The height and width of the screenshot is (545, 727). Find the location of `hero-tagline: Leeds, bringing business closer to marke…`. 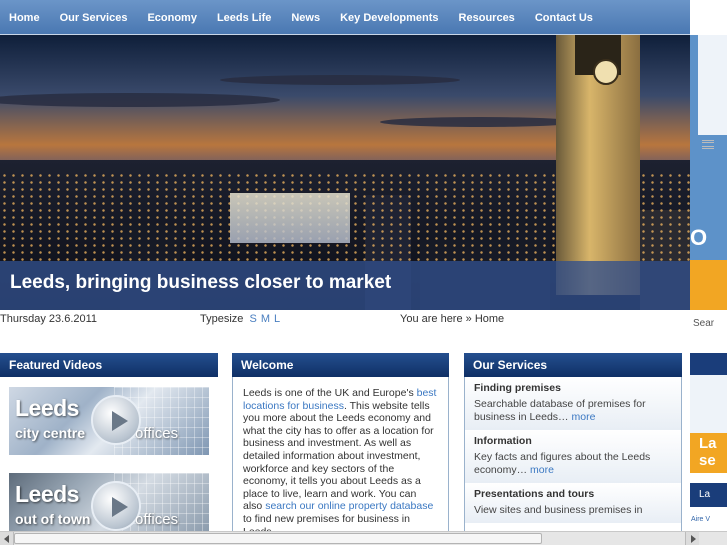

hero-tagline: Leeds, bringing business closer to marke… is located at coordinates (201, 282).